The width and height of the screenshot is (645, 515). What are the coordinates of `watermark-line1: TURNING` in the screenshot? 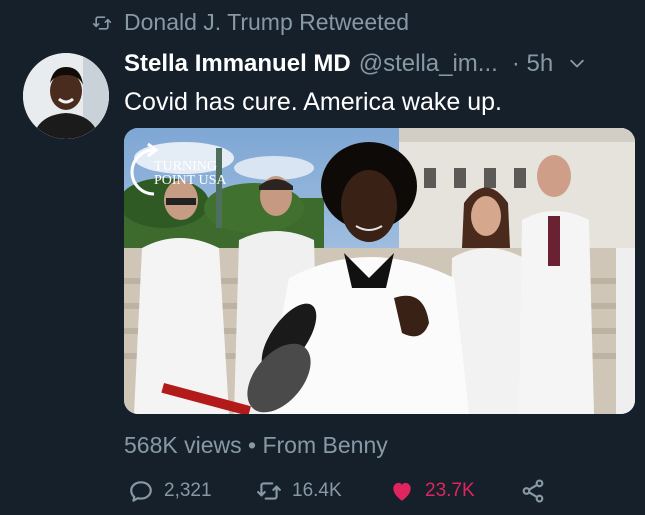 It's located at (185, 166).